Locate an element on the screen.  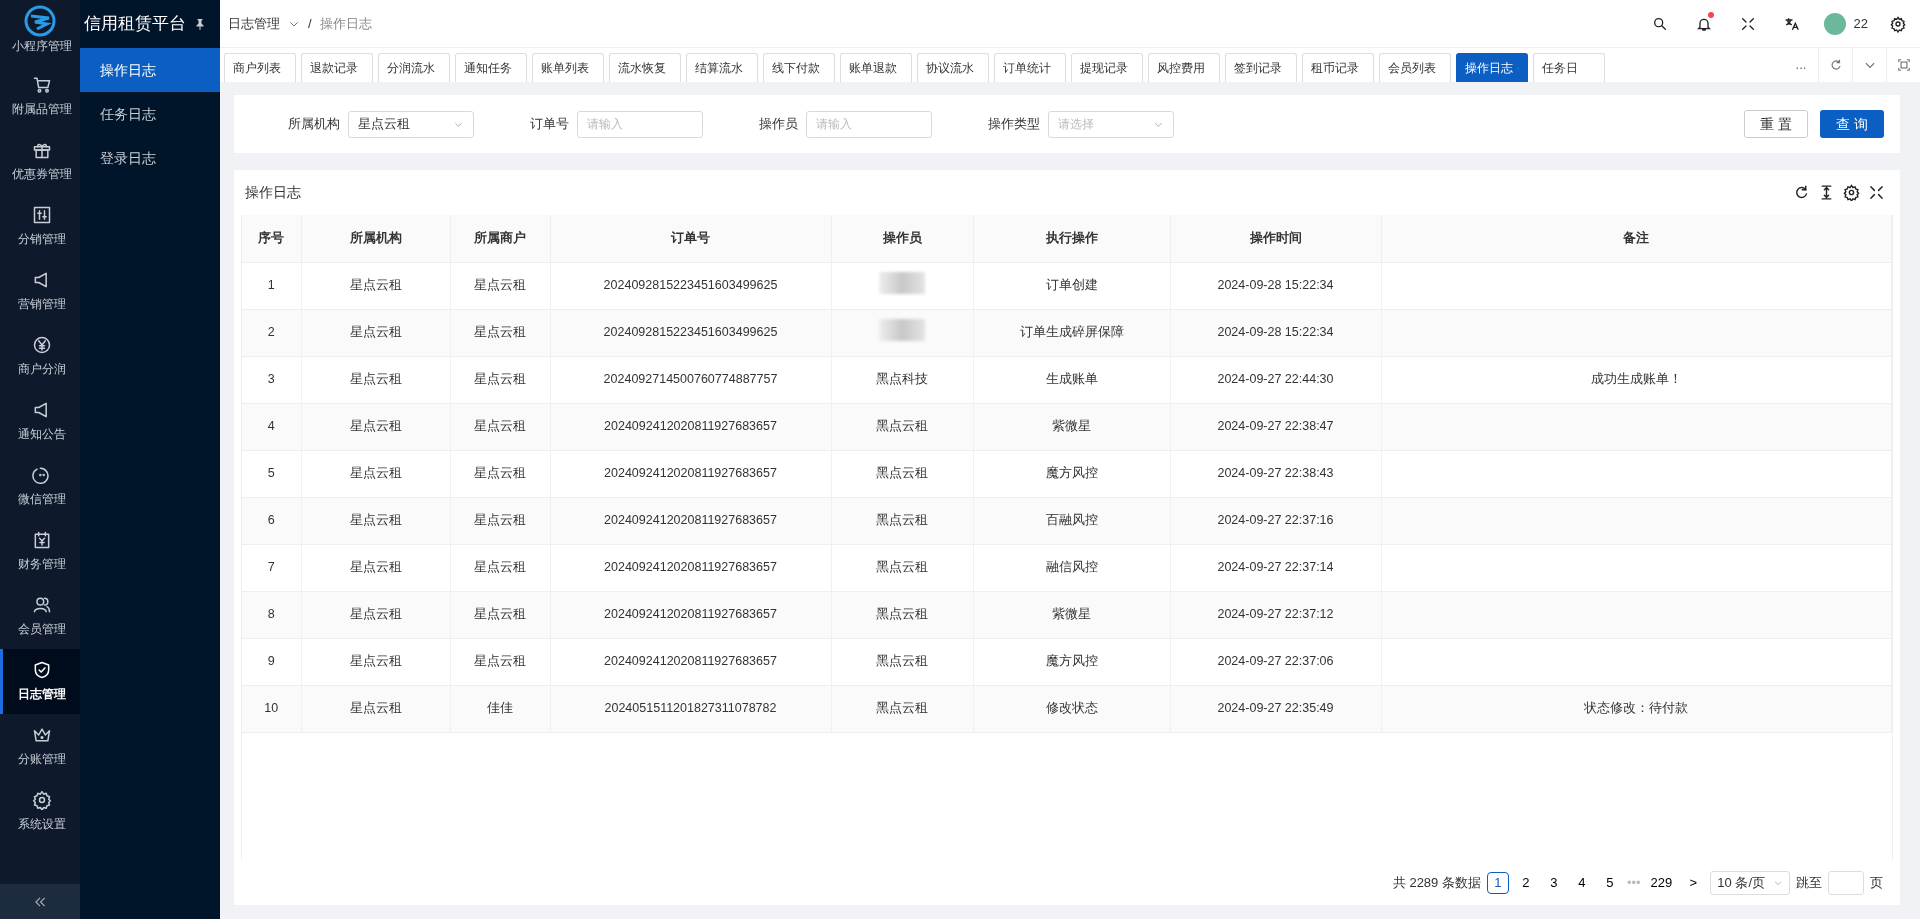
tab: 结算流水 is located at coordinates (722, 67).